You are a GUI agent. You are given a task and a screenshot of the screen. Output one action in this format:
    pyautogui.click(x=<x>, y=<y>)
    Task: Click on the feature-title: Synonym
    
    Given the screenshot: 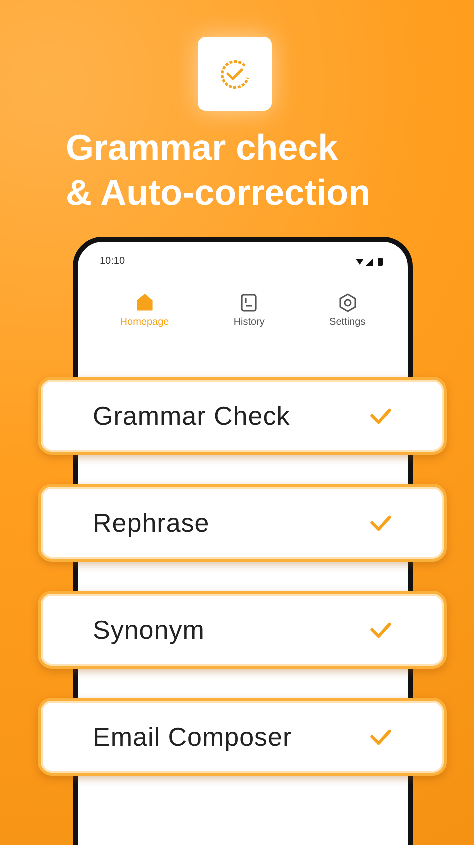 What is the action you would take?
    pyautogui.click(x=149, y=630)
    